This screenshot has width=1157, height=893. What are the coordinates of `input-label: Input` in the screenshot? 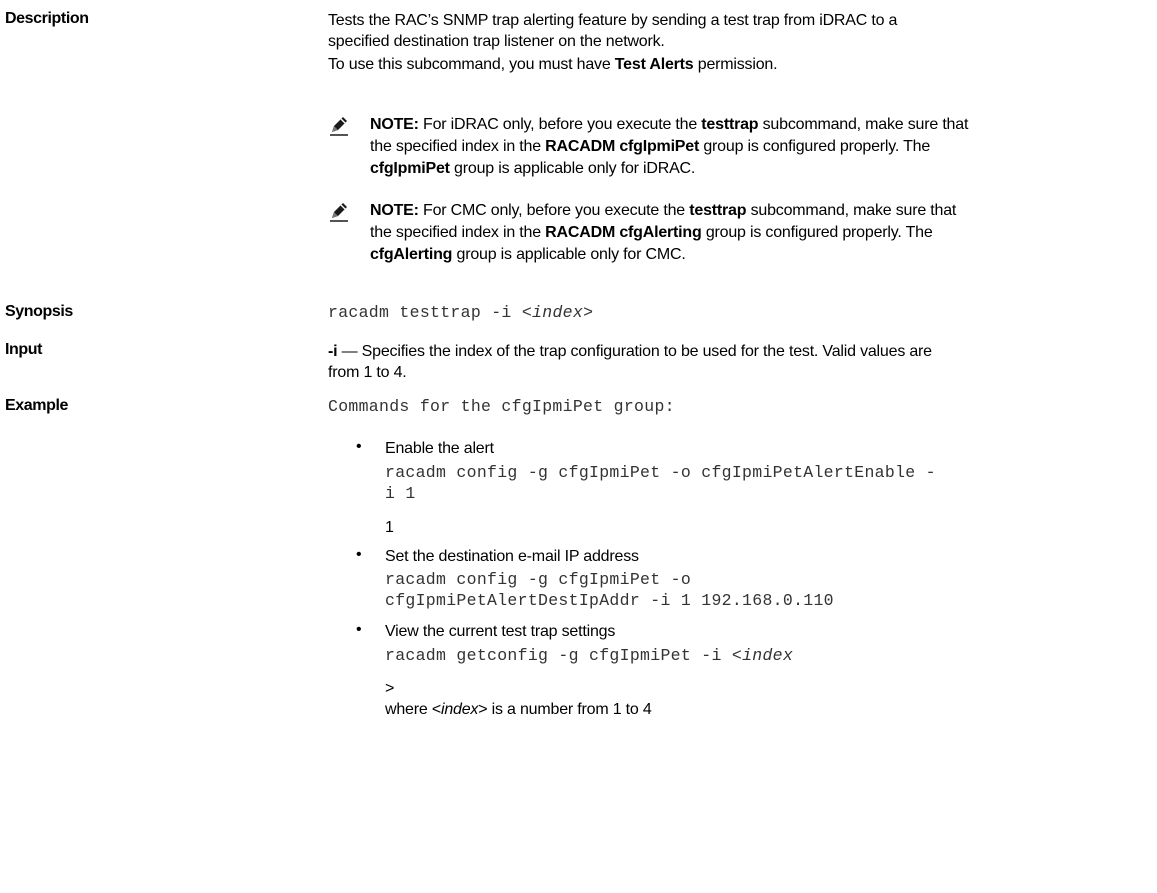 It's located at (24, 349).